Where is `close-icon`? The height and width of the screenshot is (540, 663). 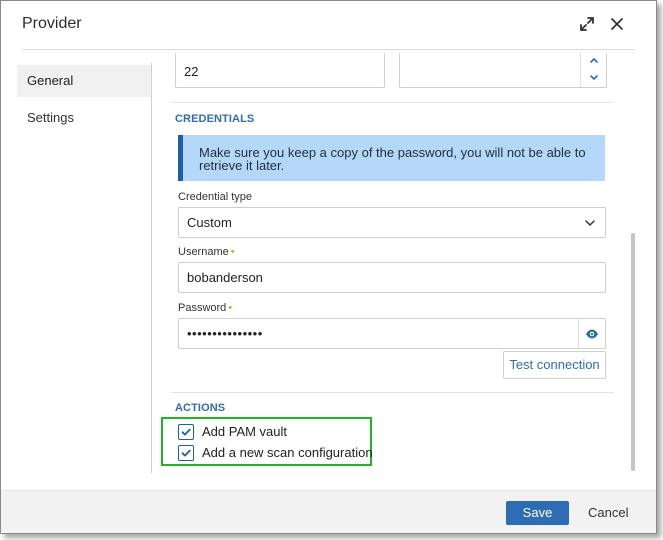 close-icon is located at coordinates (617, 24).